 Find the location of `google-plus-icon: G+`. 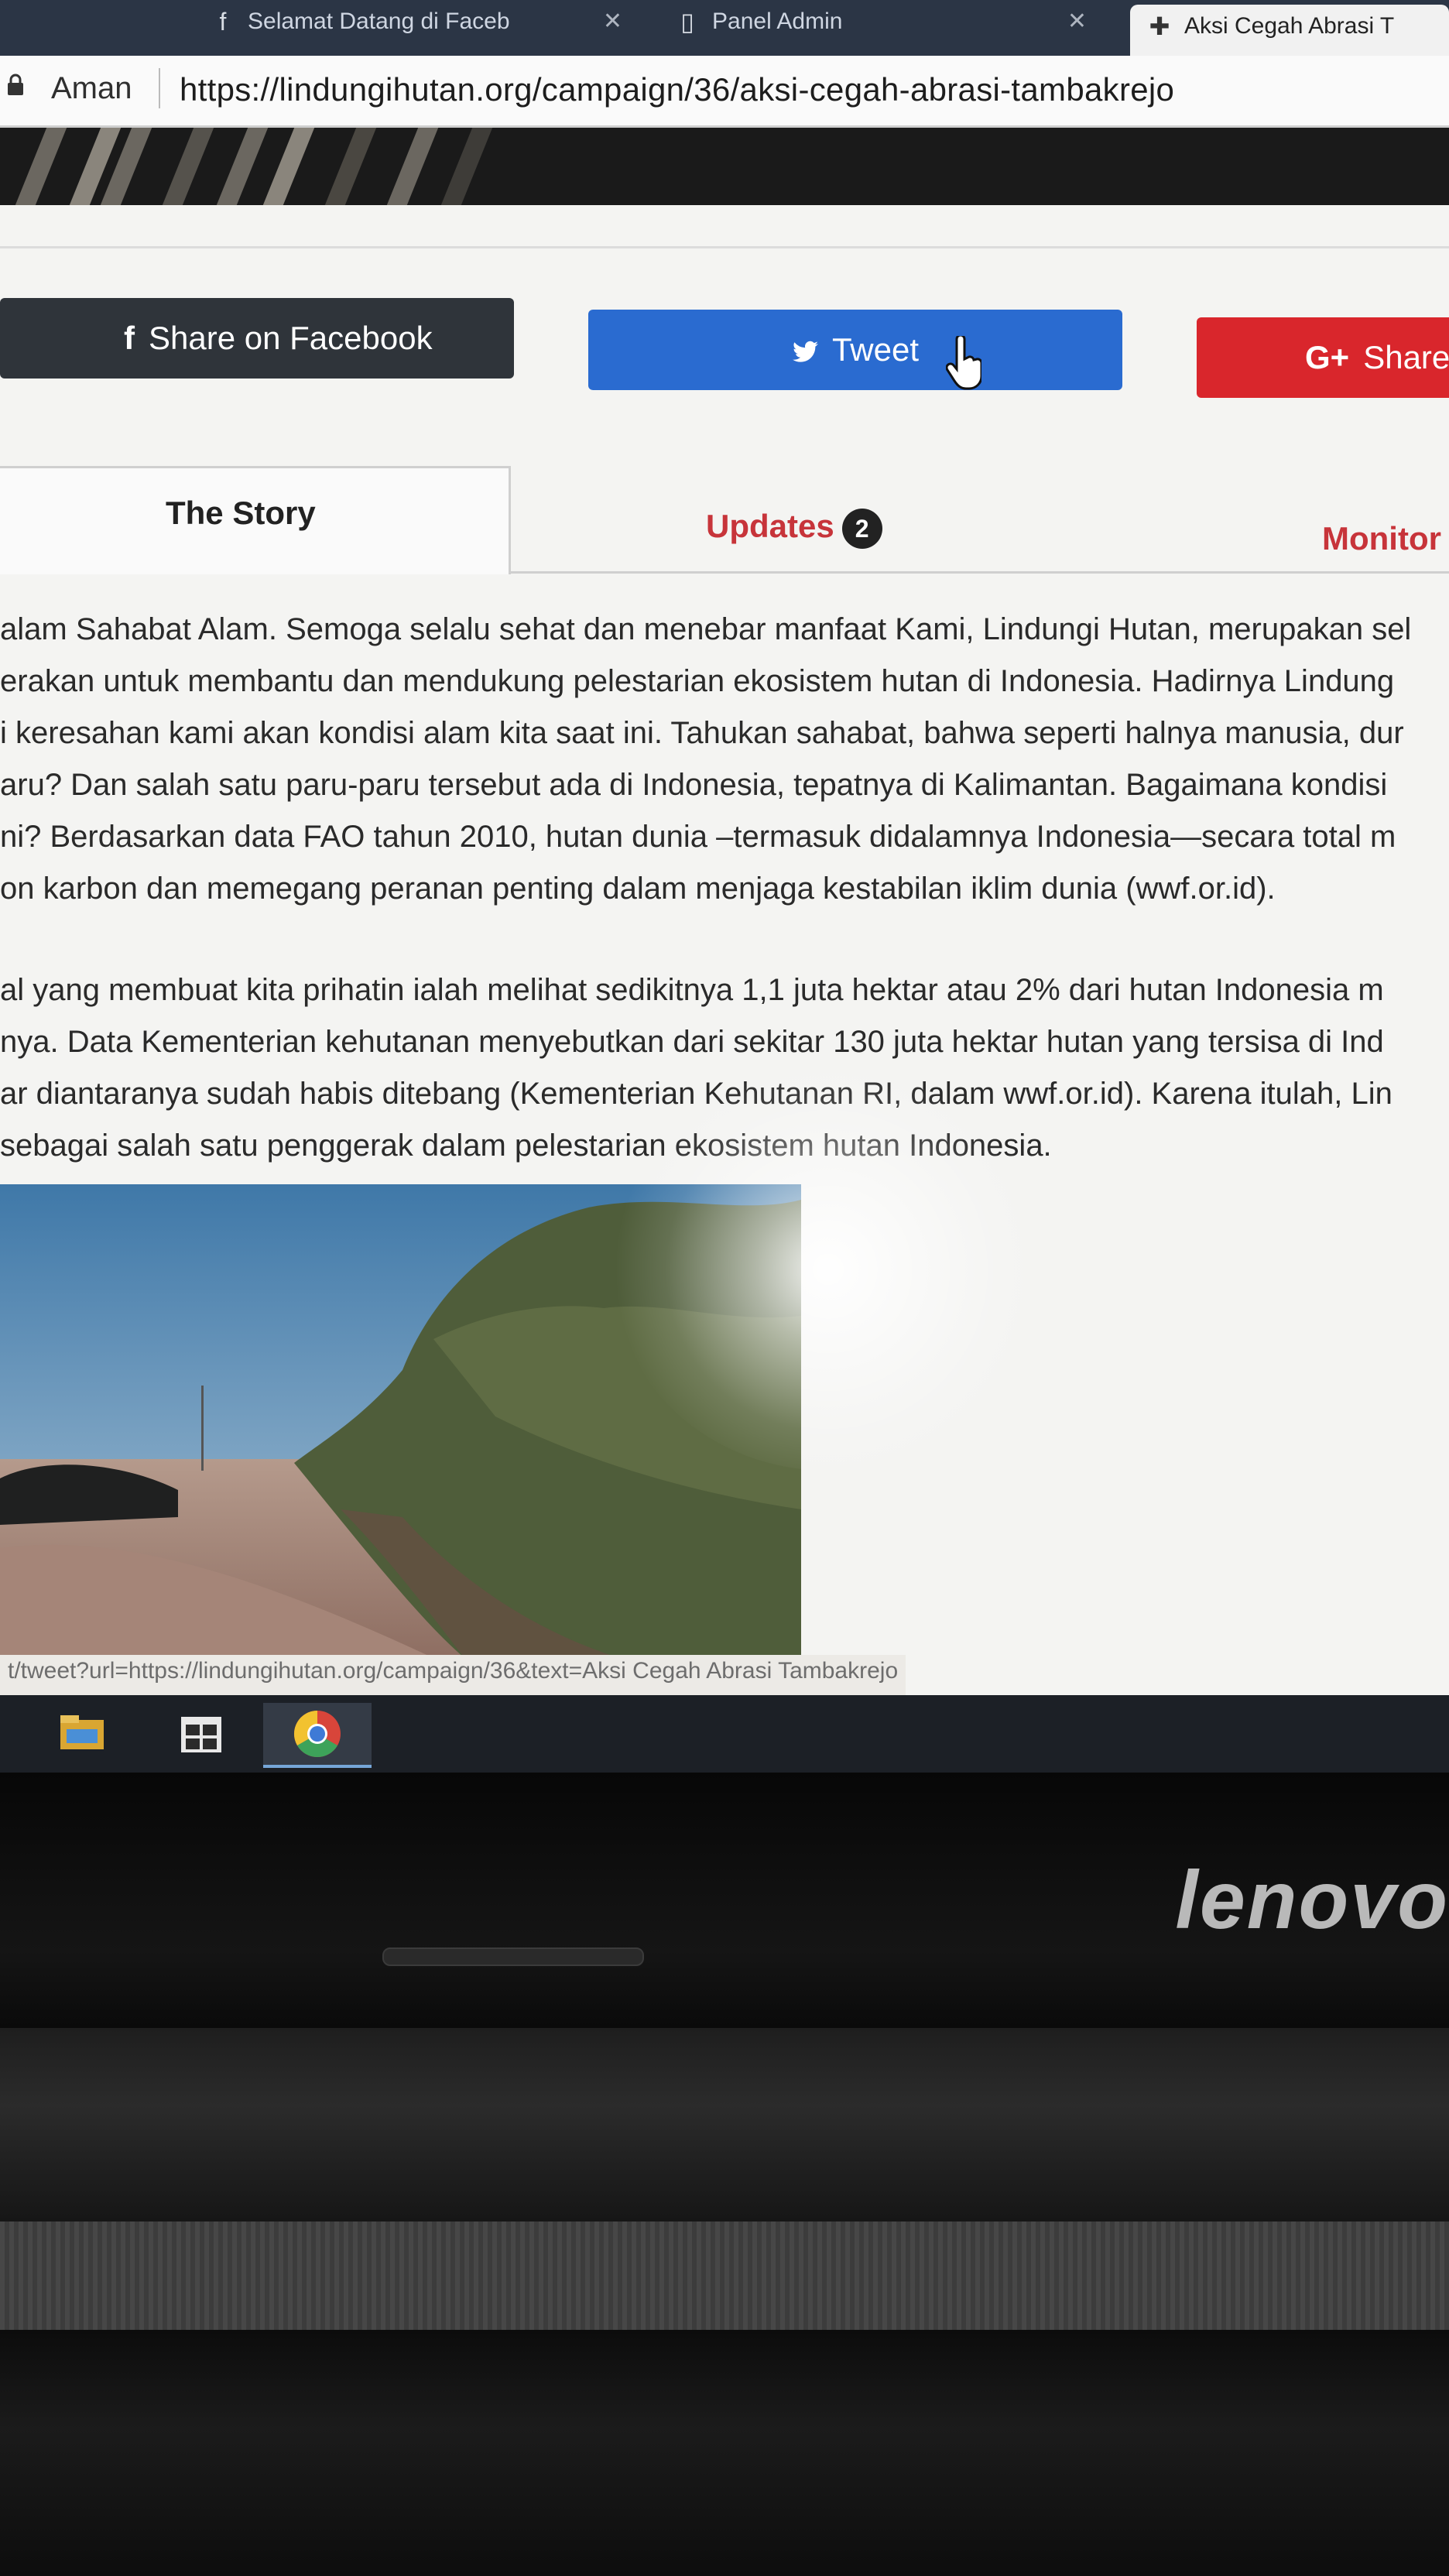

google-plus-icon: G+ is located at coordinates (1327, 357).